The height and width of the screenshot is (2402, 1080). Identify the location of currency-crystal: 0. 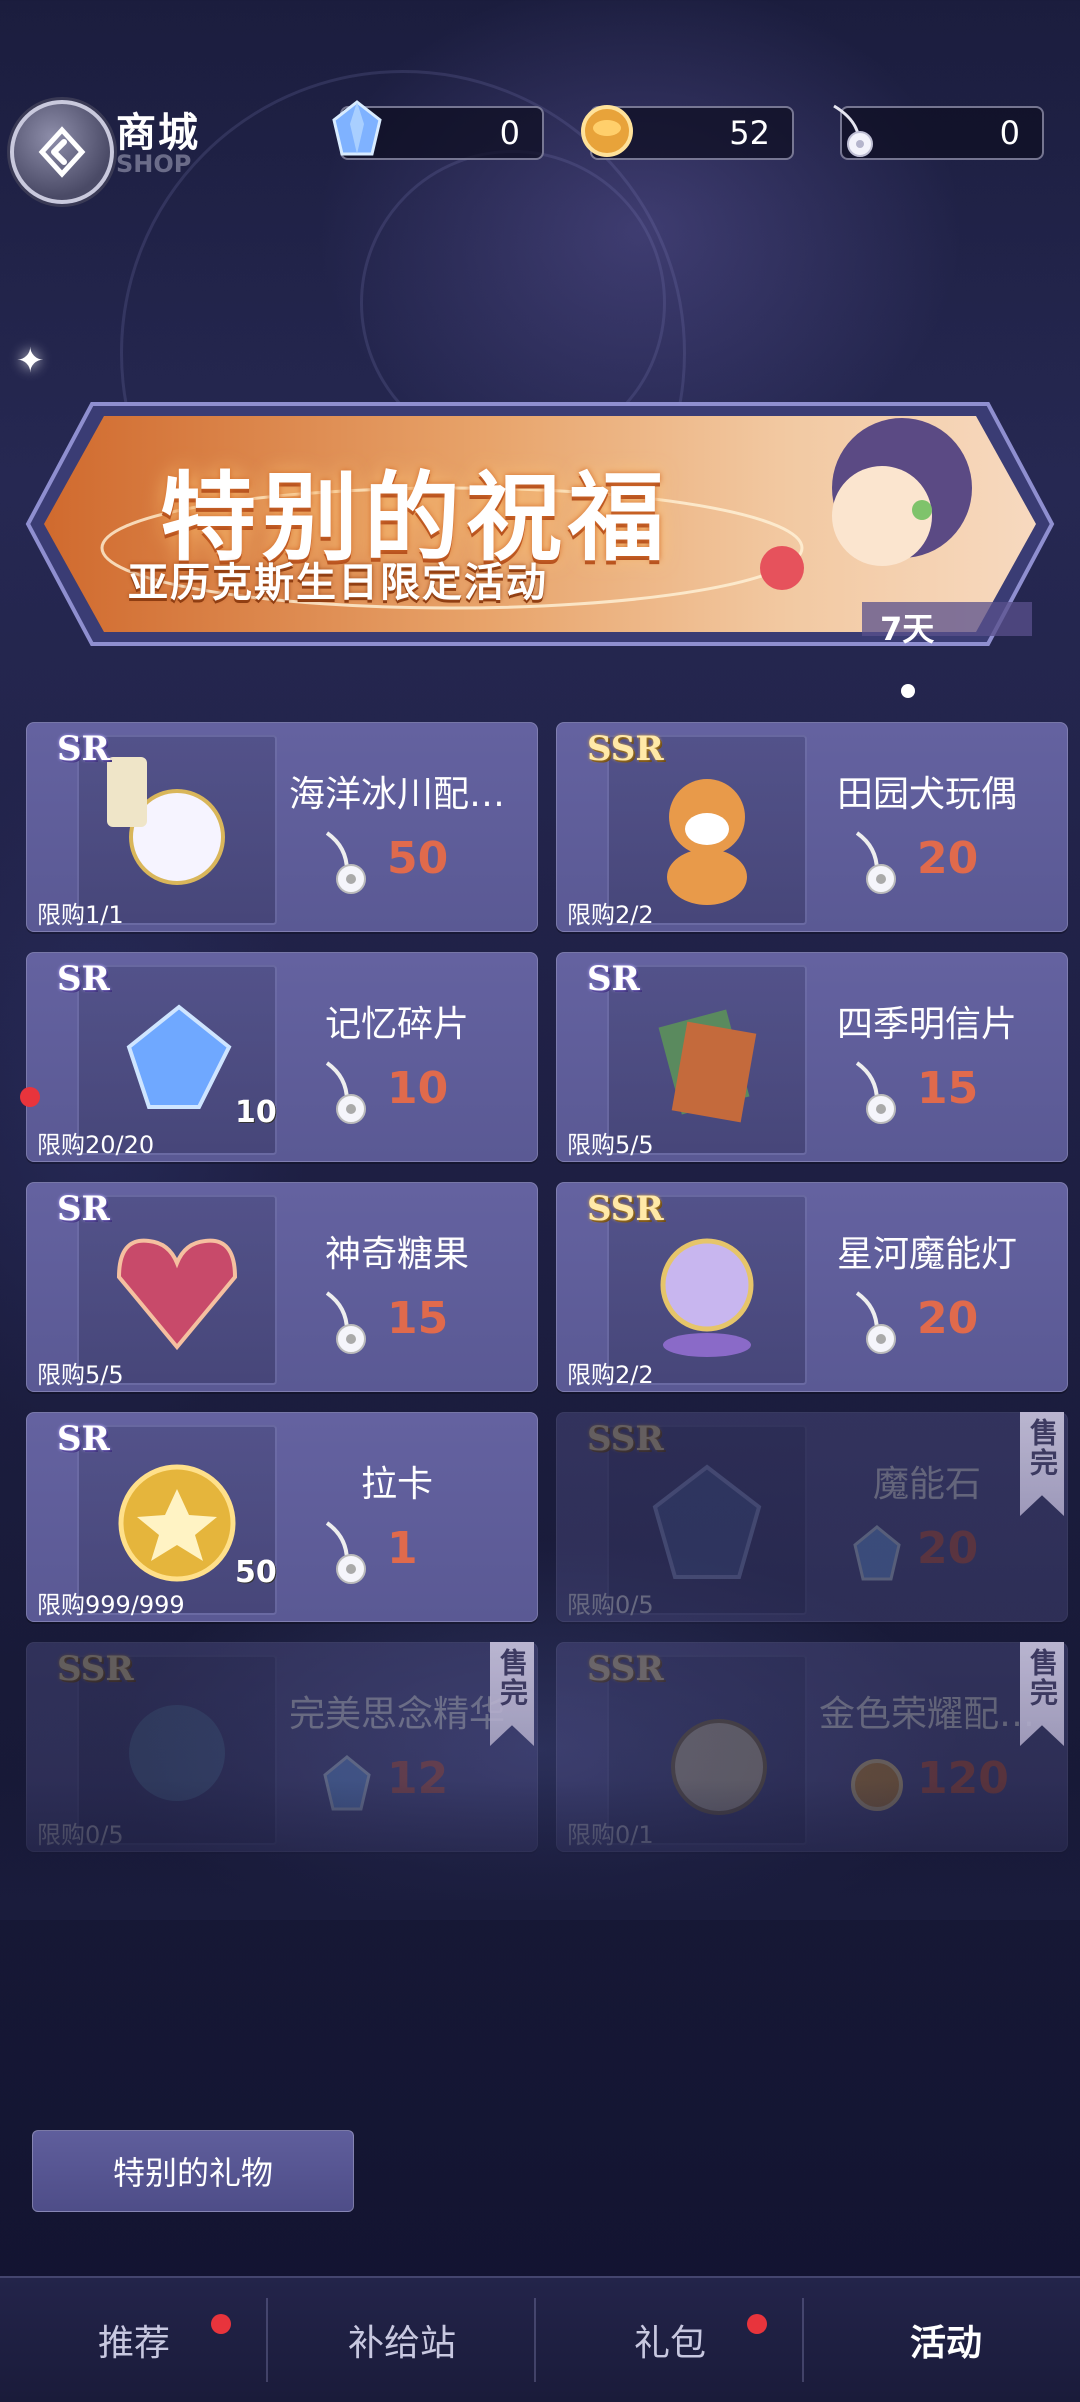
(438, 130).